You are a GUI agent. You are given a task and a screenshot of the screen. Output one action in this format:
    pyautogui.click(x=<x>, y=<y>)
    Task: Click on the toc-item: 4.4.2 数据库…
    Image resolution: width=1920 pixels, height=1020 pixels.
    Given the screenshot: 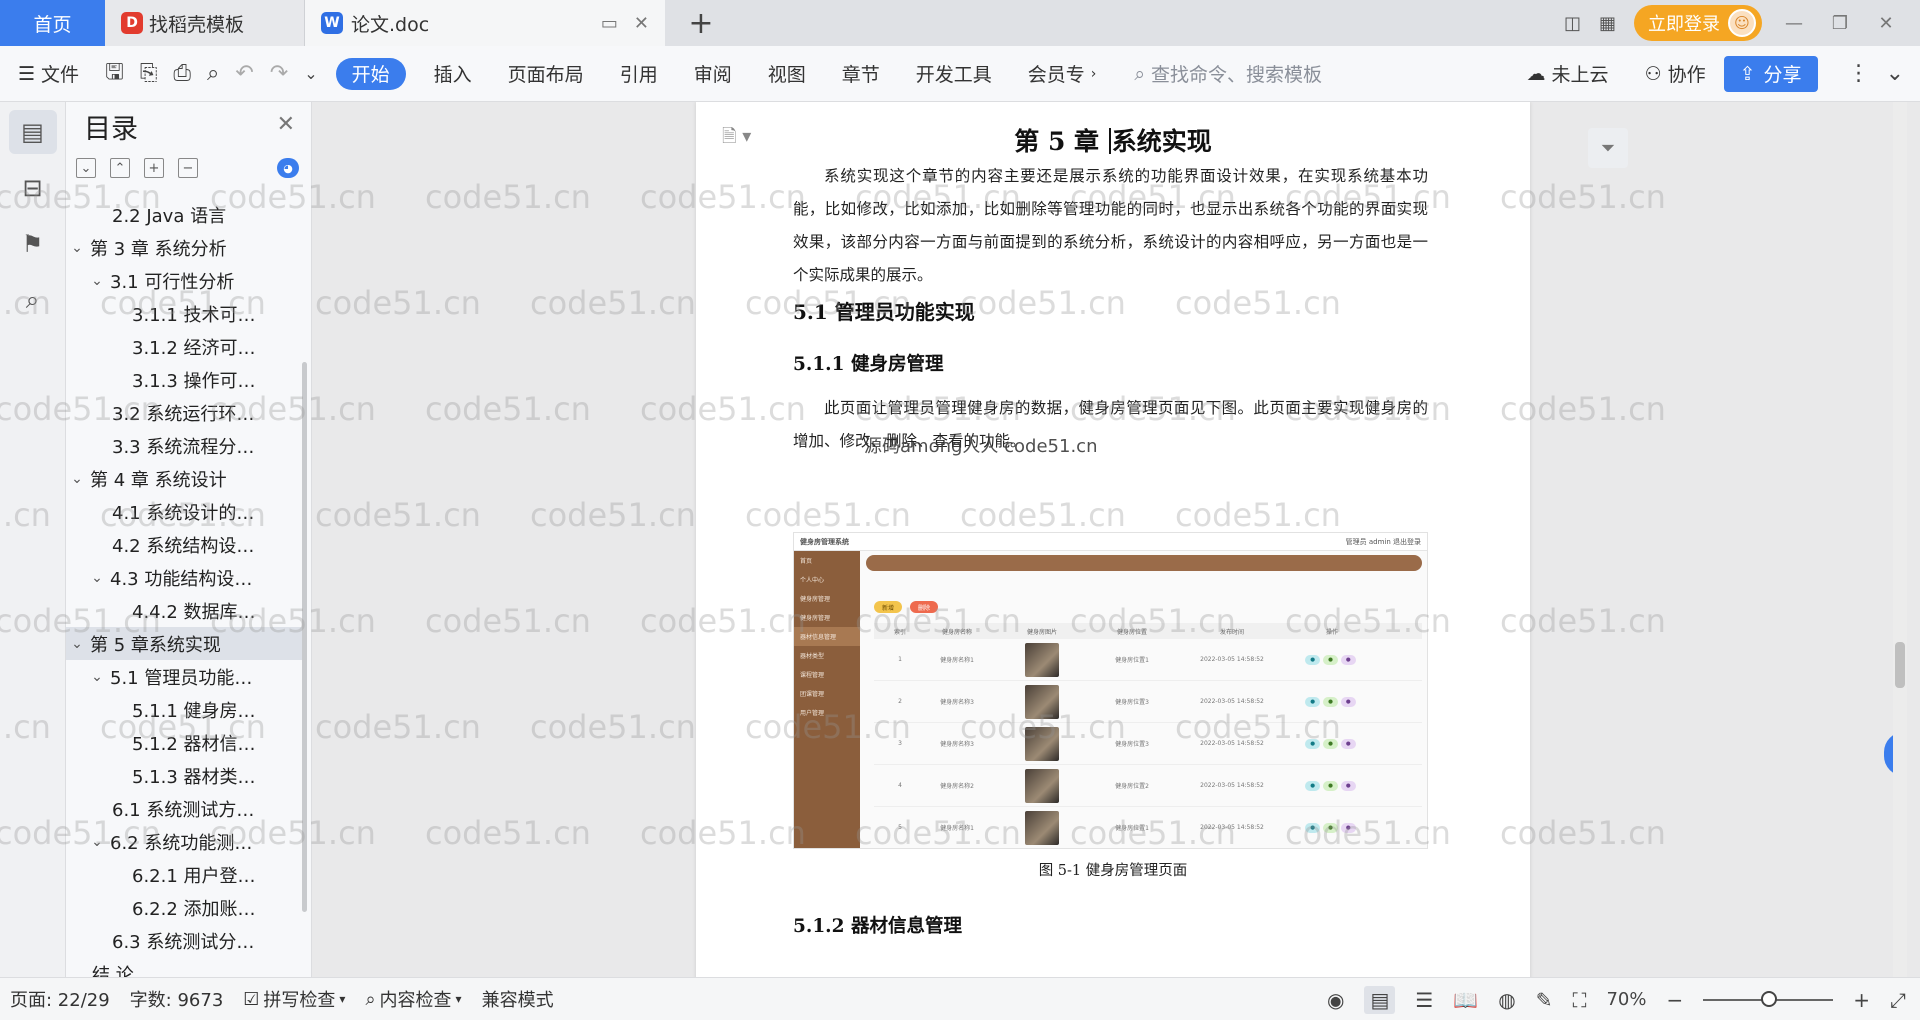 What is the action you would take?
    pyautogui.click(x=186, y=610)
    